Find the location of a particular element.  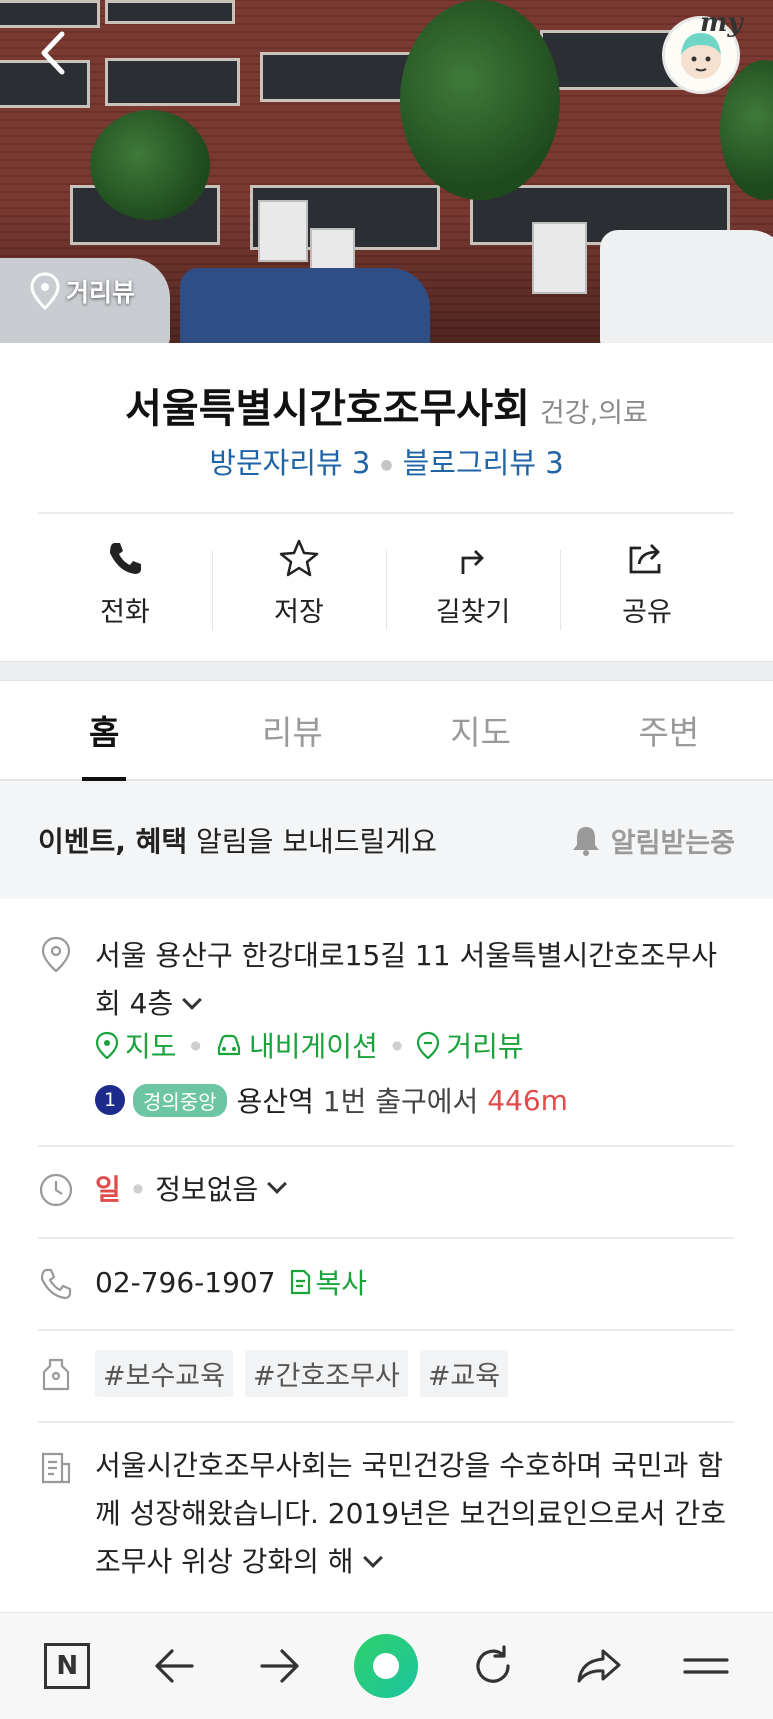

back-arrow-icon is located at coordinates (54, 53).